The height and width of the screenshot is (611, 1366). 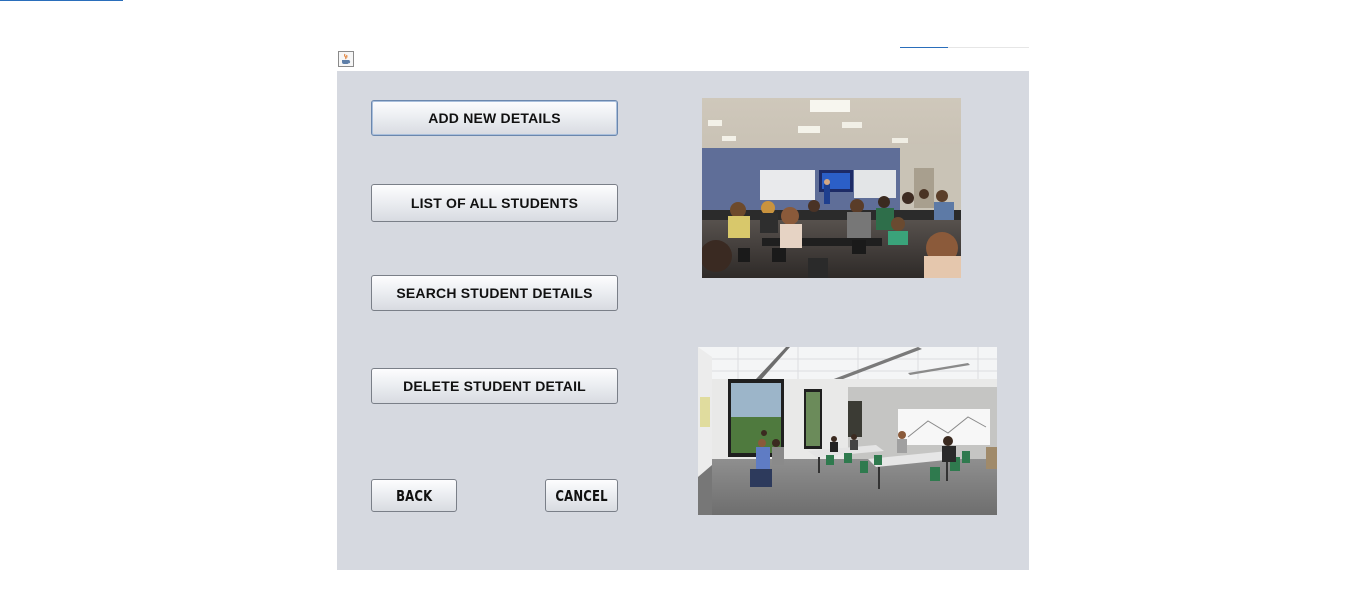 I want to click on search-student-details-button: SEARCH STUDENT DETAILS, so click(x=494, y=293).